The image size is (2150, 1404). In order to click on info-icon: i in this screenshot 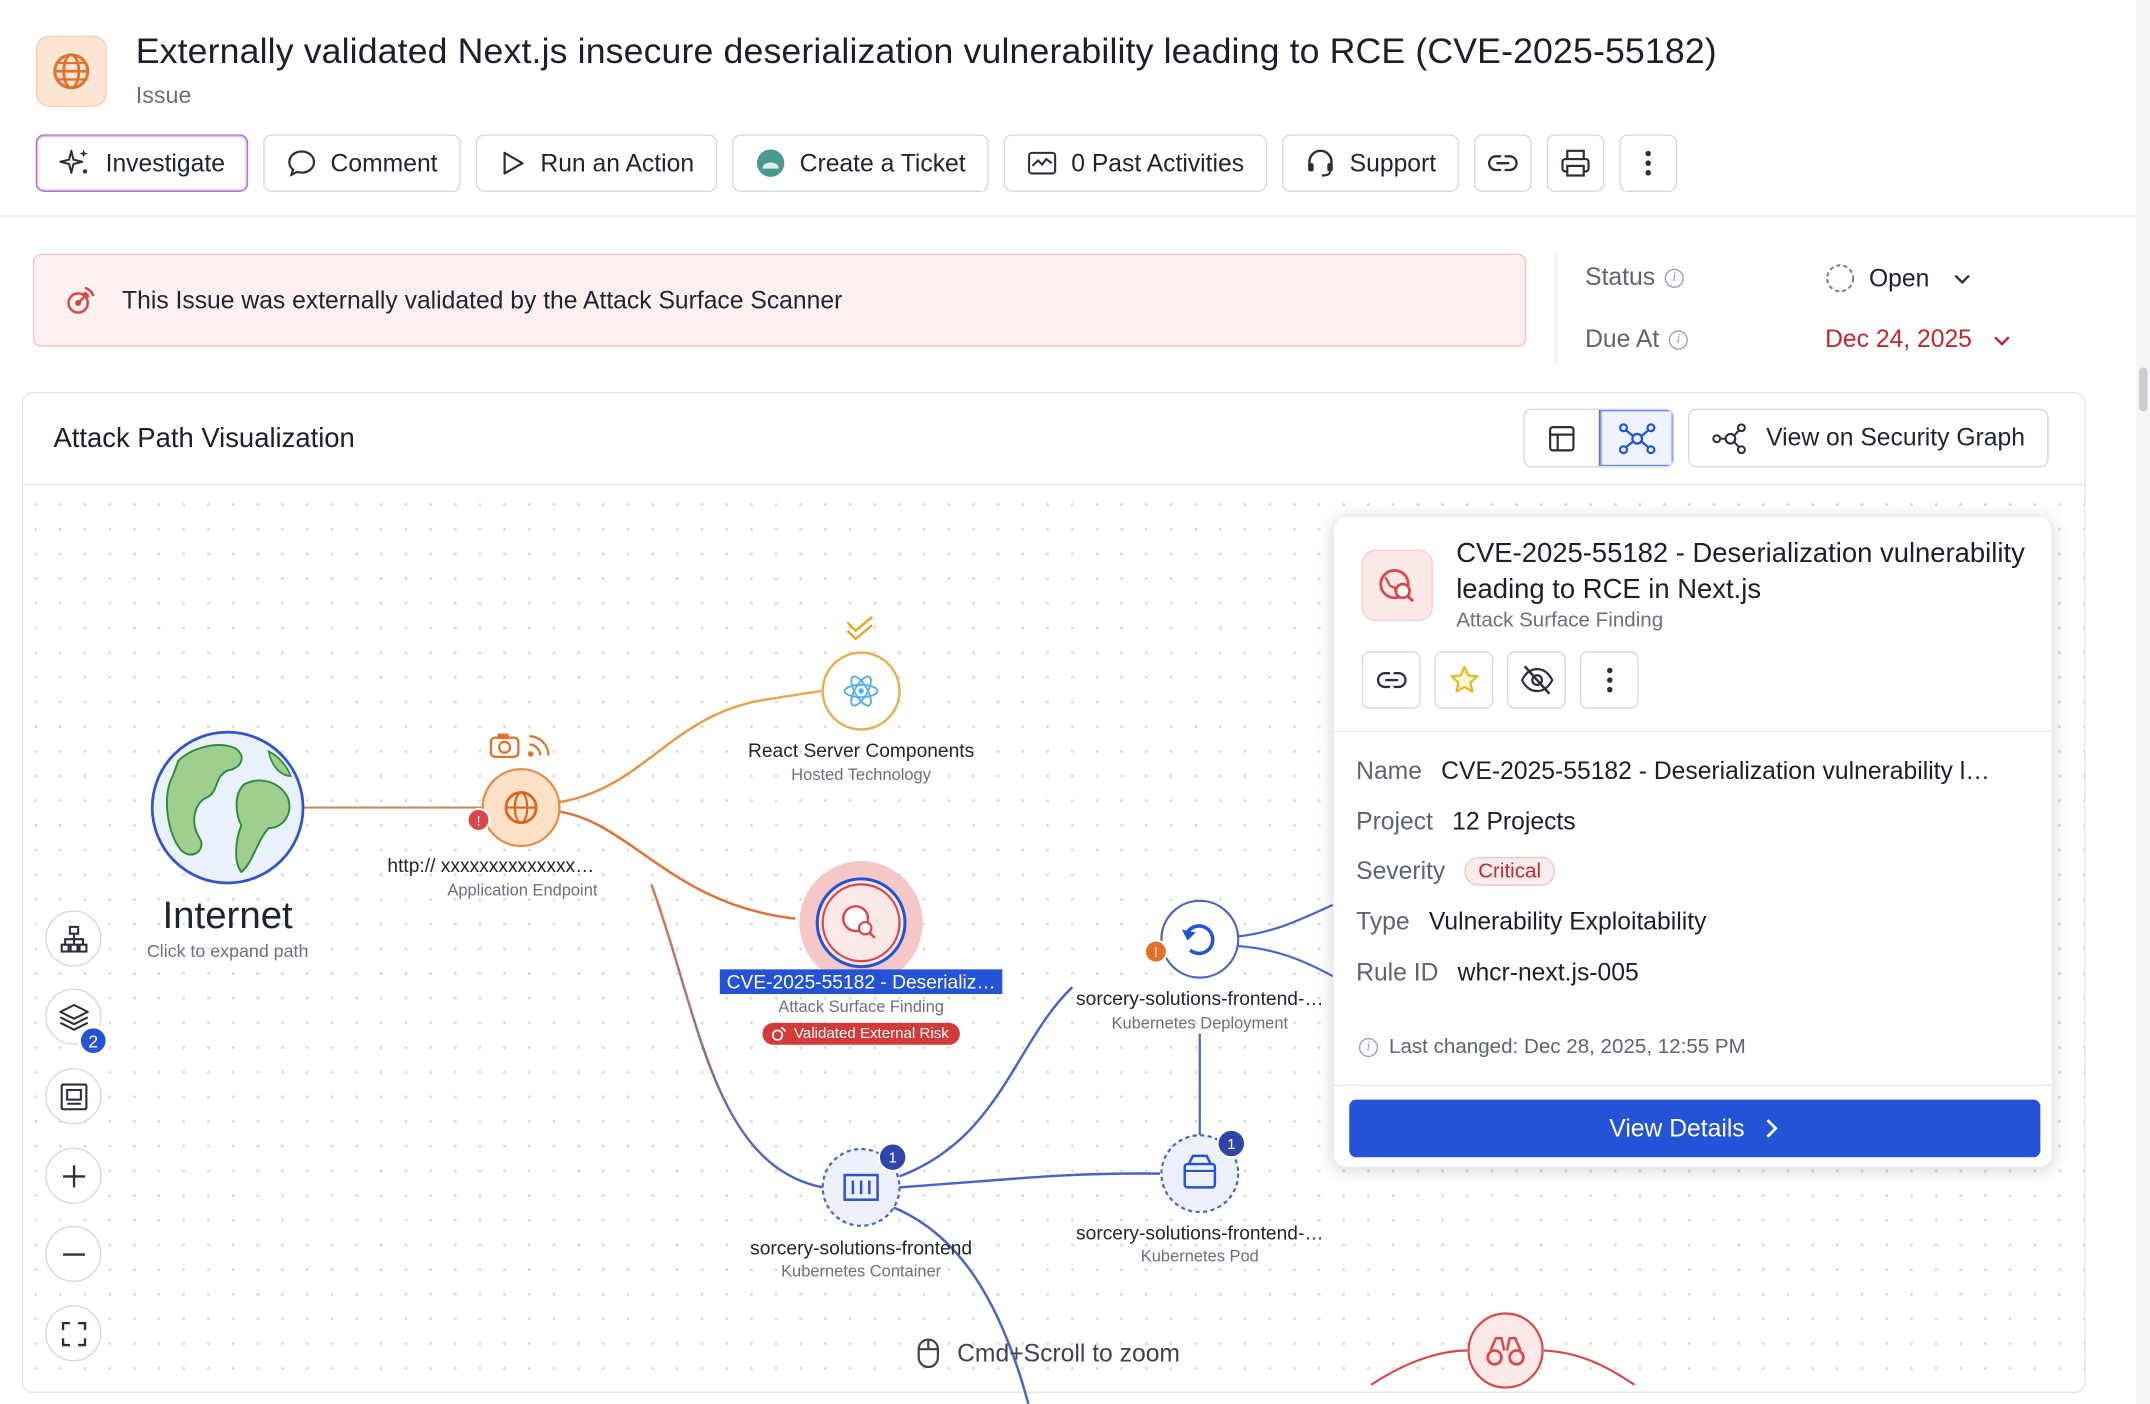, I will do `click(1368, 1047)`.